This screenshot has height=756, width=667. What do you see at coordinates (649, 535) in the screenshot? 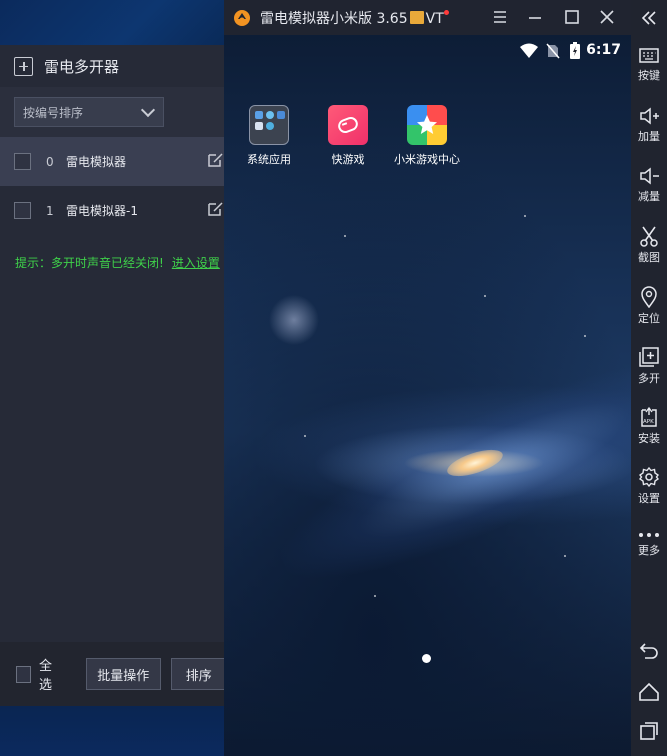
I see `more-dots-icon` at bounding box center [649, 535].